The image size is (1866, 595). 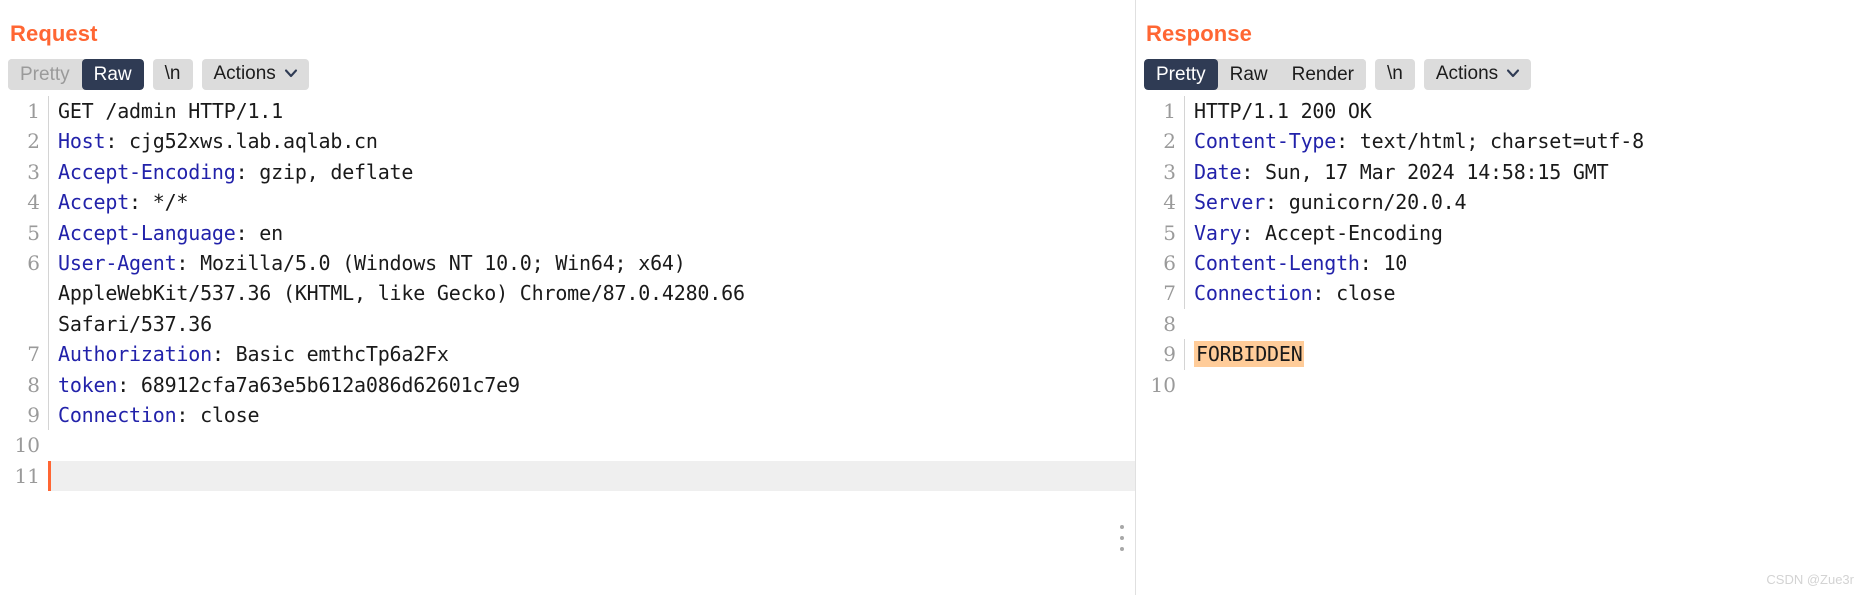 I want to click on code-value: : text/html; charset=utf-8, so click(x=1490, y=141).